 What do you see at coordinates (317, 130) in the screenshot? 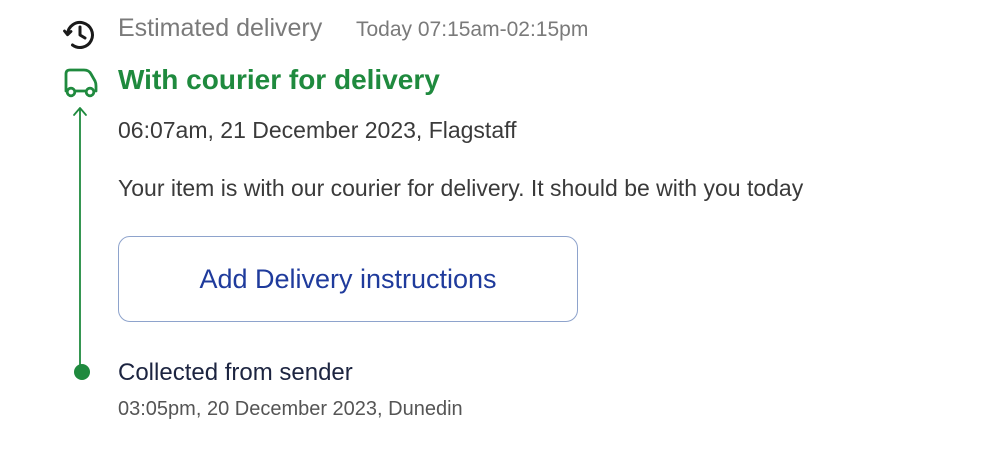
I see `current-status-timestamp: 06:07am, 21 December 2023, Flagstaff` at bounding box center [317, 130].